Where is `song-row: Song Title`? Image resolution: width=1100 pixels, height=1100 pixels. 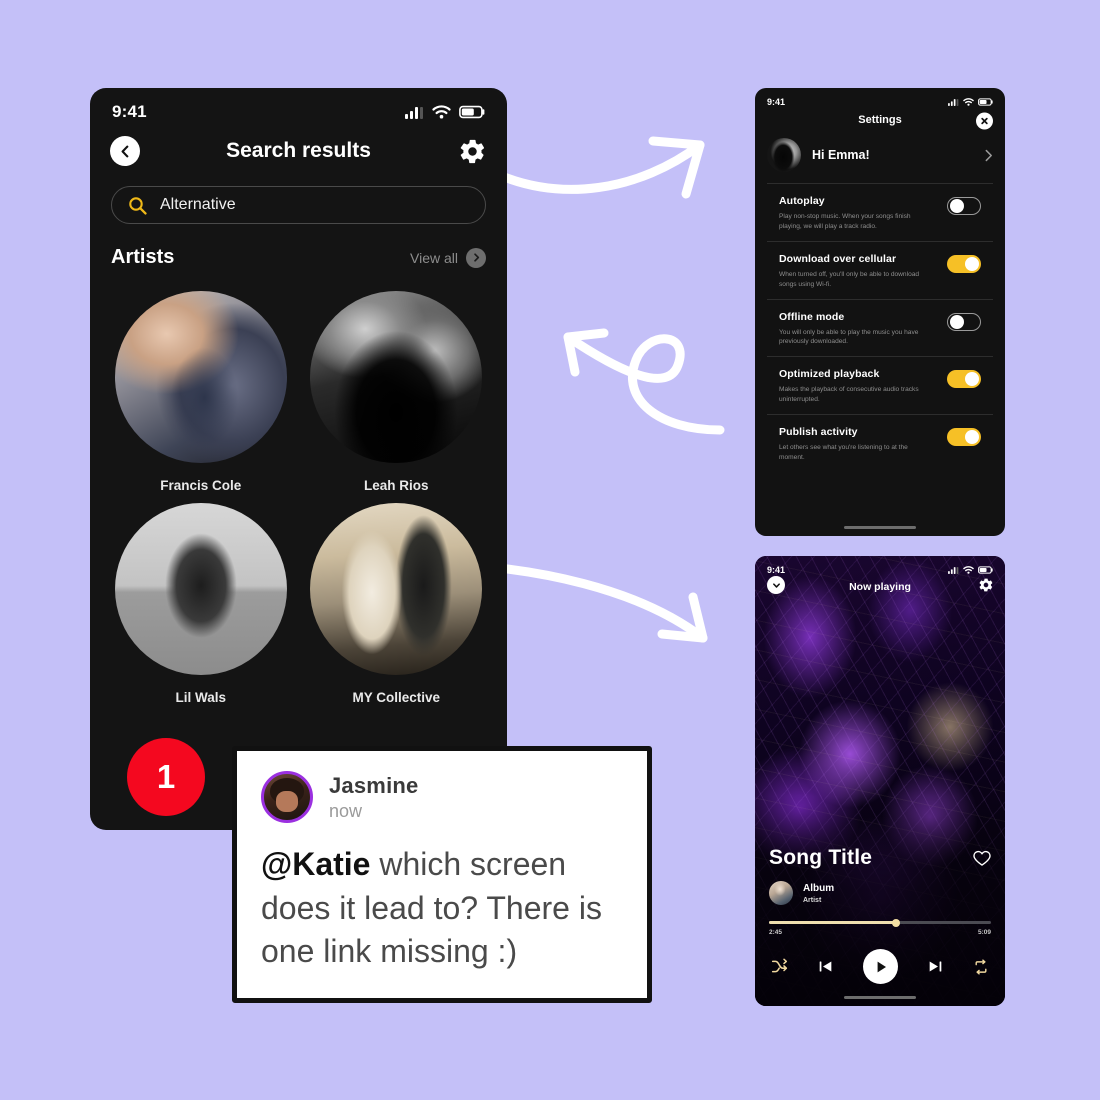
song-row: Song Title is located at coordinates (880, 858).